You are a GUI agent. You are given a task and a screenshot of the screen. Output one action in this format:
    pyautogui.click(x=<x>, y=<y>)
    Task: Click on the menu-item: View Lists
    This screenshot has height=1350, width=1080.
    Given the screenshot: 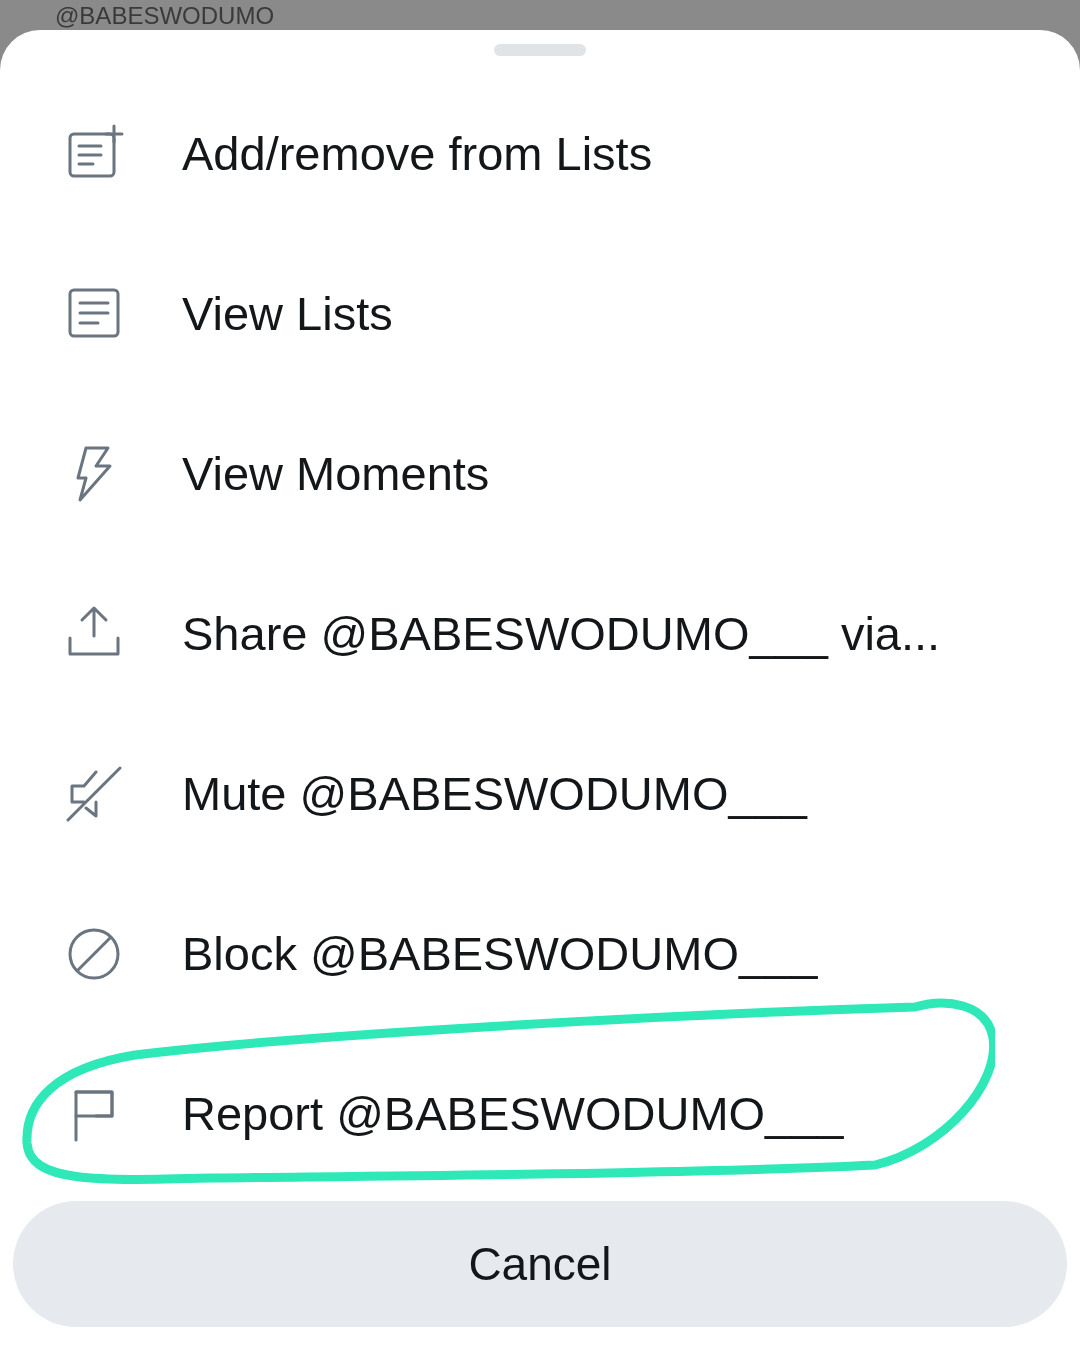 What is the action you would take?
    pyautogui.click(x=540, y=313)
    